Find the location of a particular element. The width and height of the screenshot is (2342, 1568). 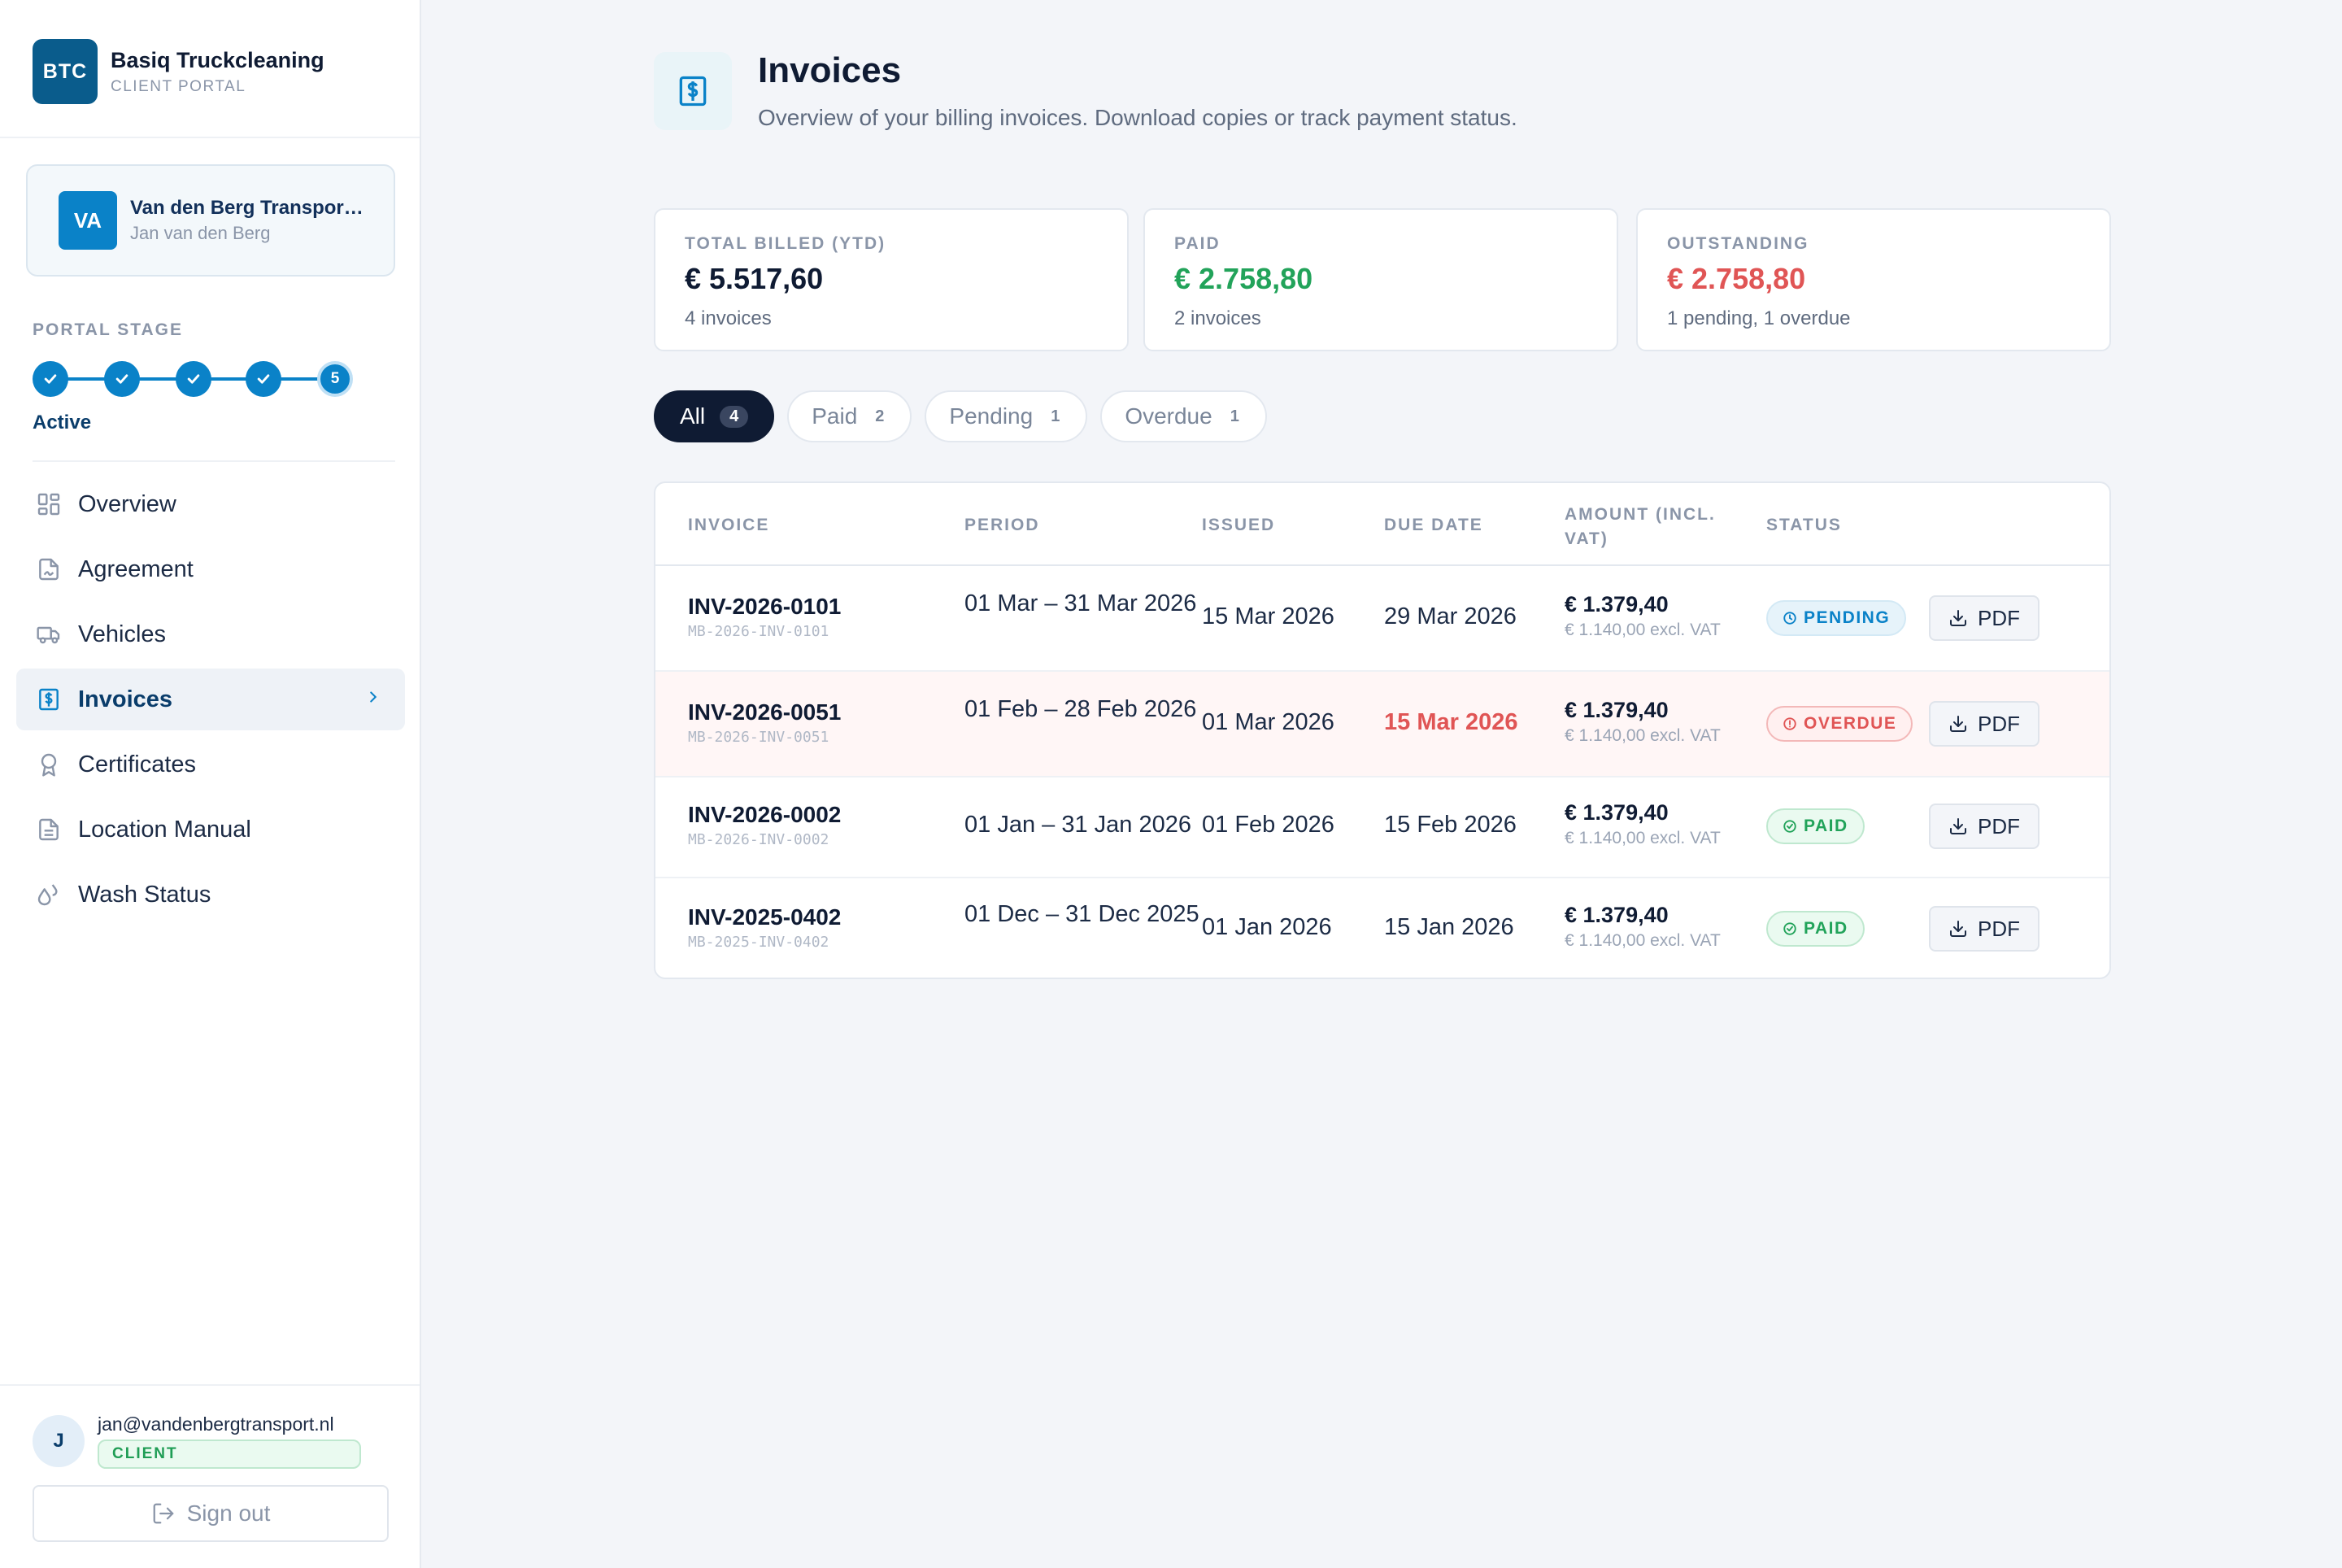

stat-value: € 5.517,60 is located at coordinates (755, 278).